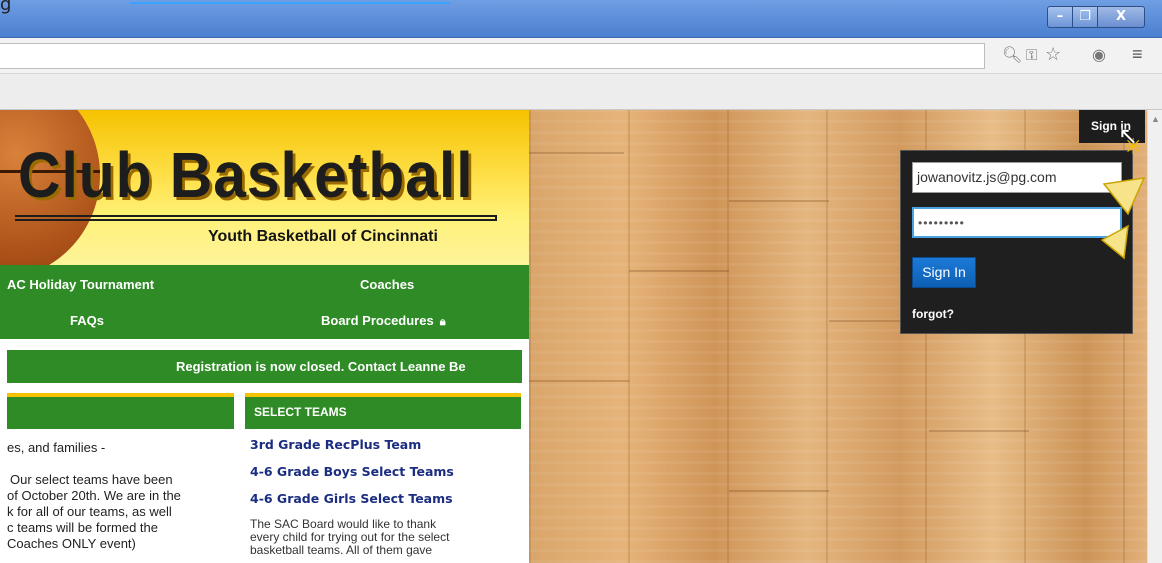 This screenshot has width=1162, height=563. I want to click on zoom-icon: 🔍︎, so click(1012, 56).